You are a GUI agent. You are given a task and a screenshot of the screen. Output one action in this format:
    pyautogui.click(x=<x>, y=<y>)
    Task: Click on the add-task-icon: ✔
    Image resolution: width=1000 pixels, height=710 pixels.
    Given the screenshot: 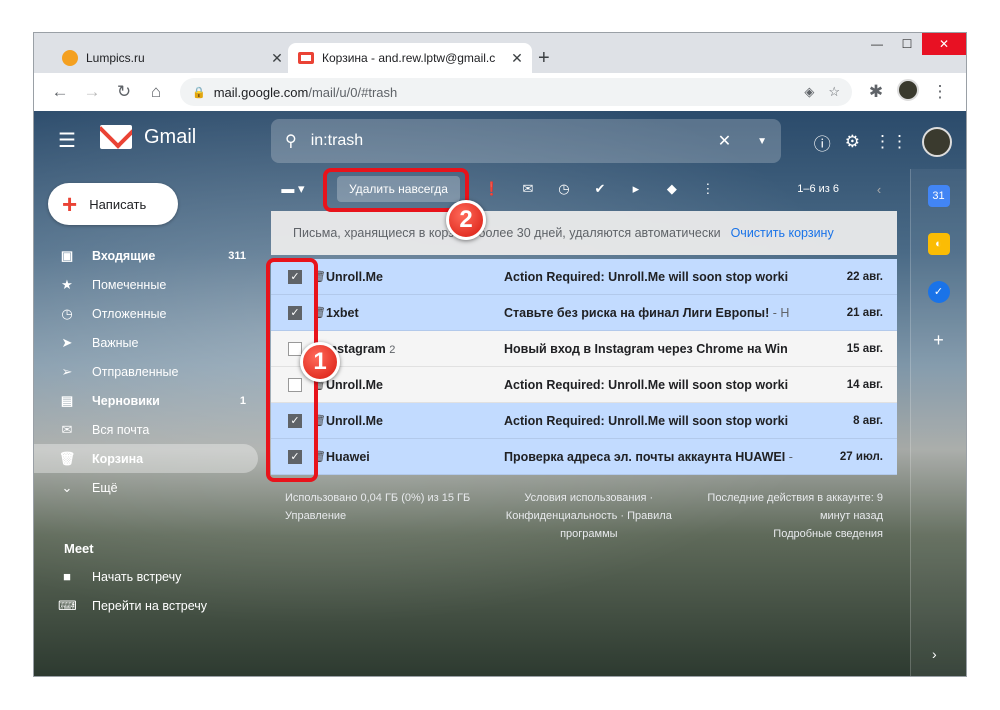 What is the action you would take?
    pyautogui.click(x=600, y=189)
    